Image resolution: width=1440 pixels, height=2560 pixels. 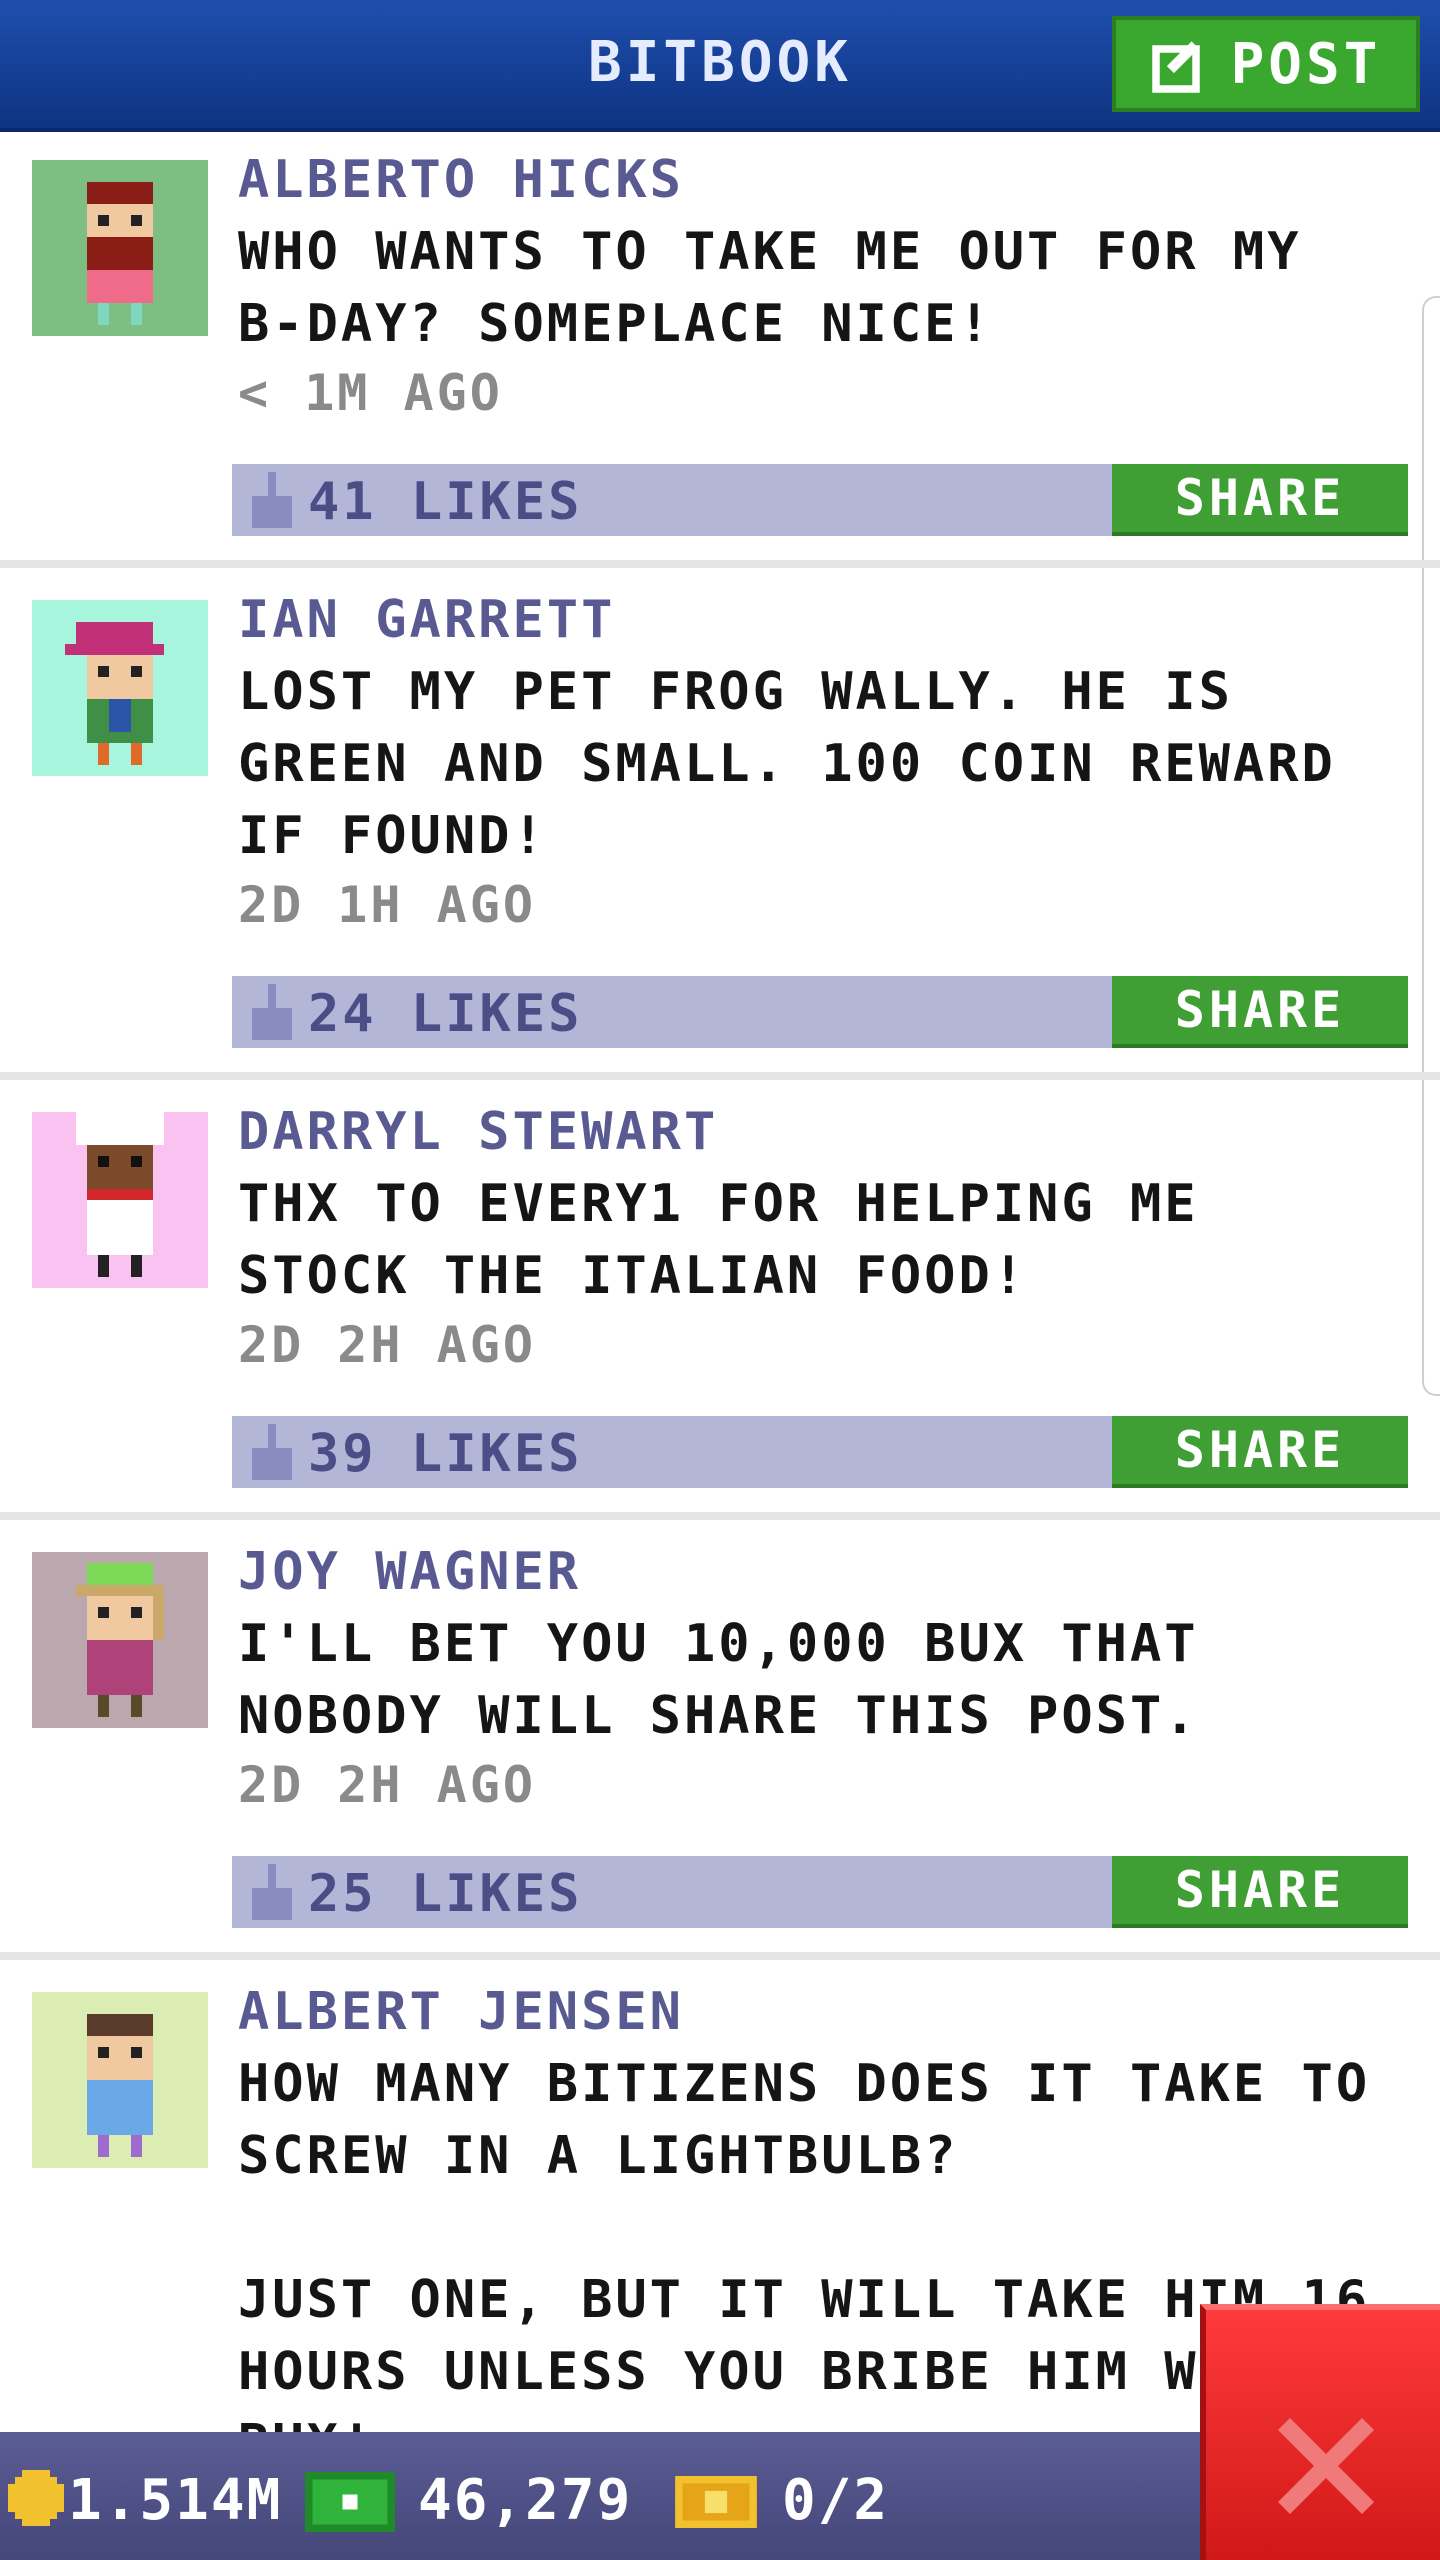 I want to click on close-button, so click(x=1320, y=2432).